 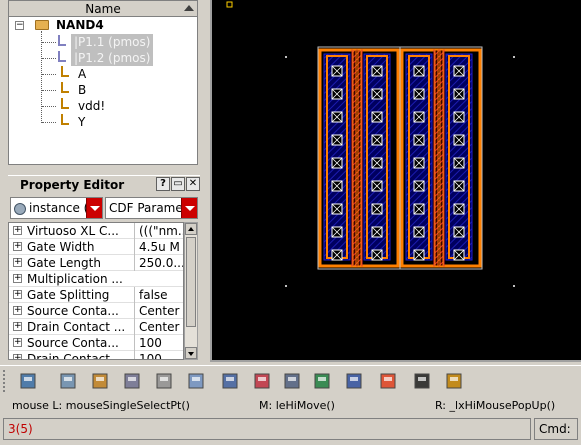 I want to click on align-icon, so click(x=354, y=381).